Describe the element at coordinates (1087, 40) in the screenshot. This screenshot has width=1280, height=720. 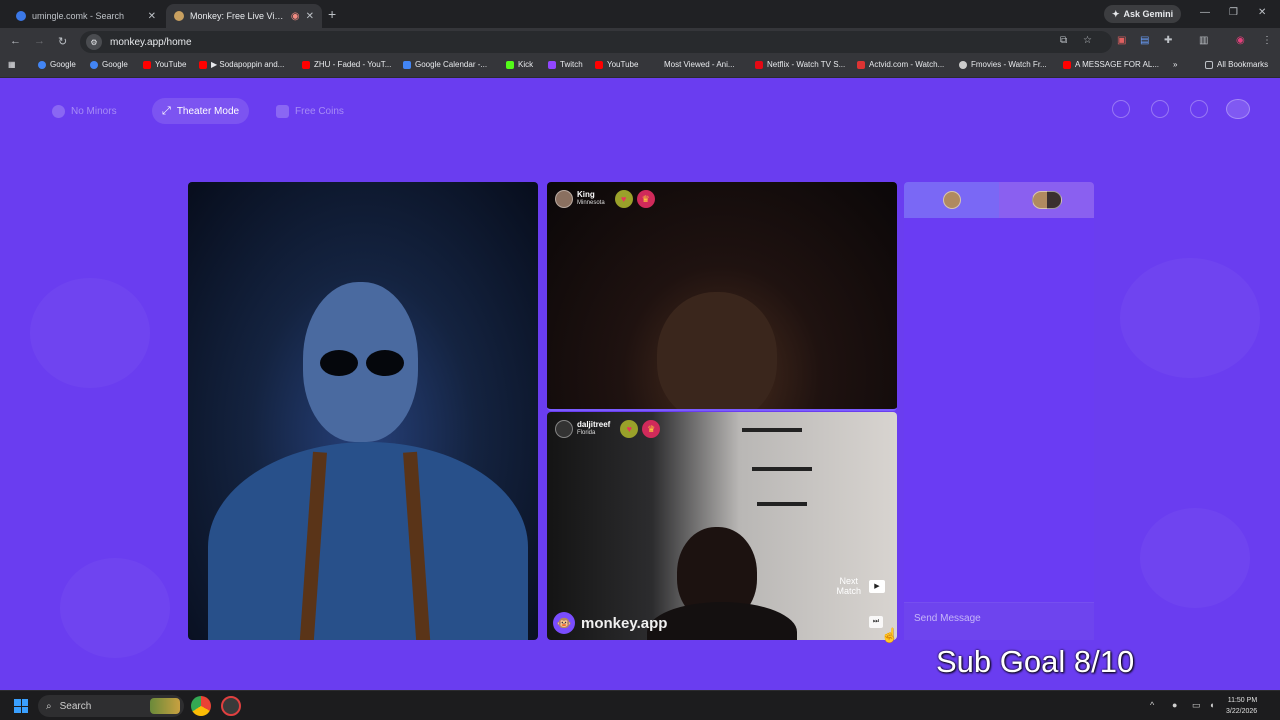
I see `bookmark-star-icon: ☆` at that location.